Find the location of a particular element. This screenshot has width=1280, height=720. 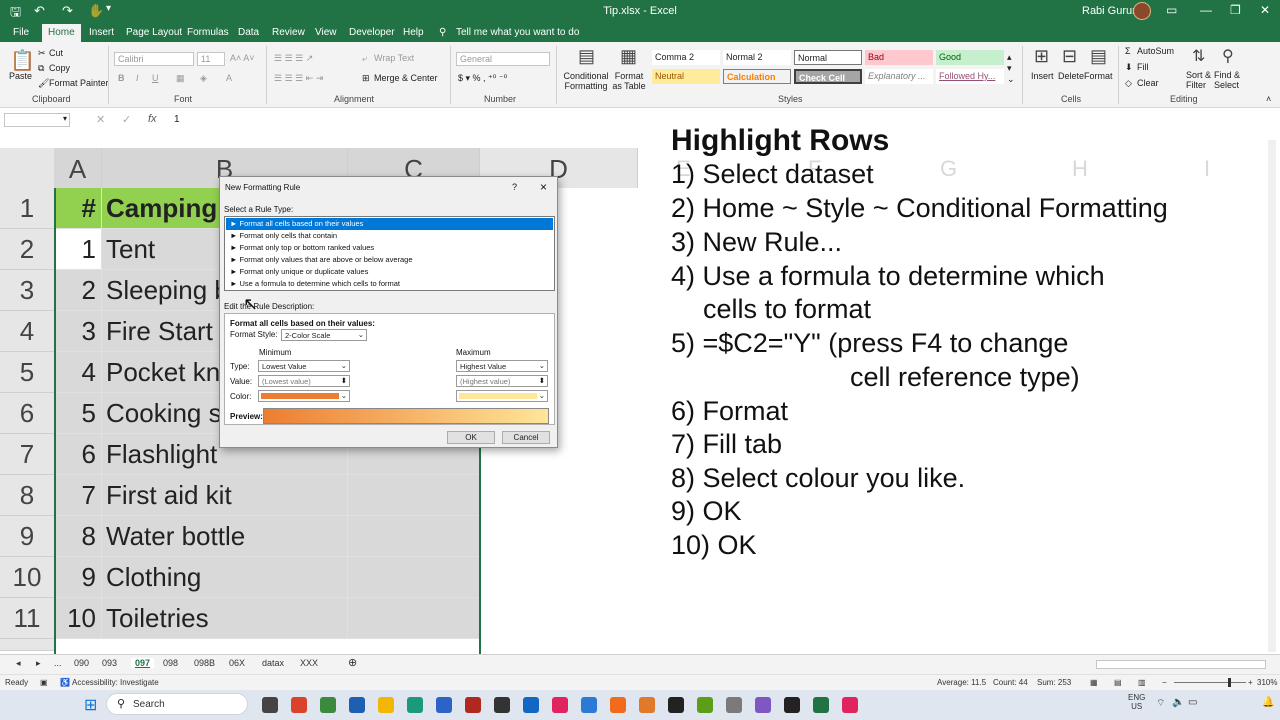

style-normal: Normal is located at coordinates (828, 57).